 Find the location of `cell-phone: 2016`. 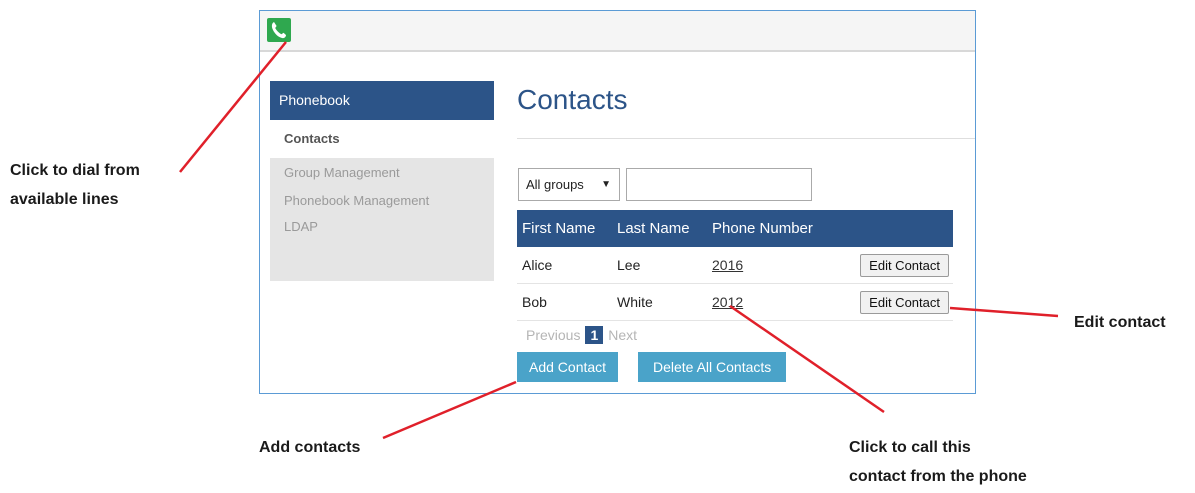

cell-phone: 2016 is located at coordinates (769, 265).